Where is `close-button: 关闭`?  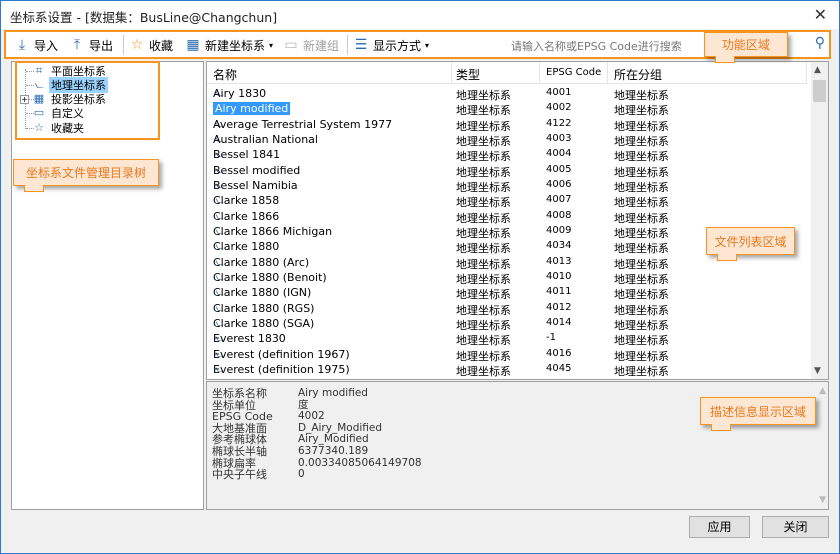
close-button: 关闭 is located at coordinates (795, 527).